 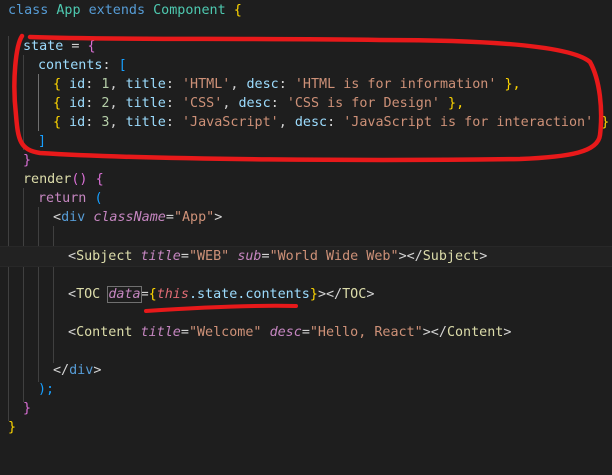 I want to click on classname-value: "App", so click(x=194, y=217).